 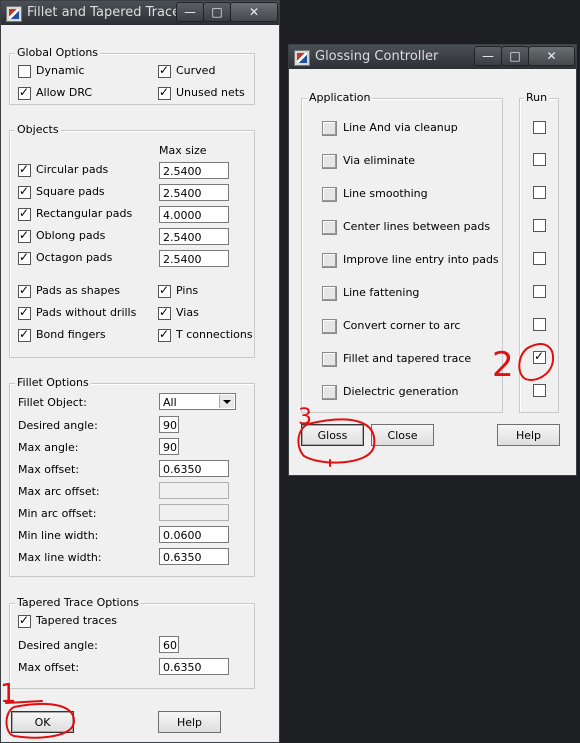 What do you see at coordinates (197, 401) in the screenshot?
I see `fillet-object-dropdown: All` at bounding box center [197, 401].